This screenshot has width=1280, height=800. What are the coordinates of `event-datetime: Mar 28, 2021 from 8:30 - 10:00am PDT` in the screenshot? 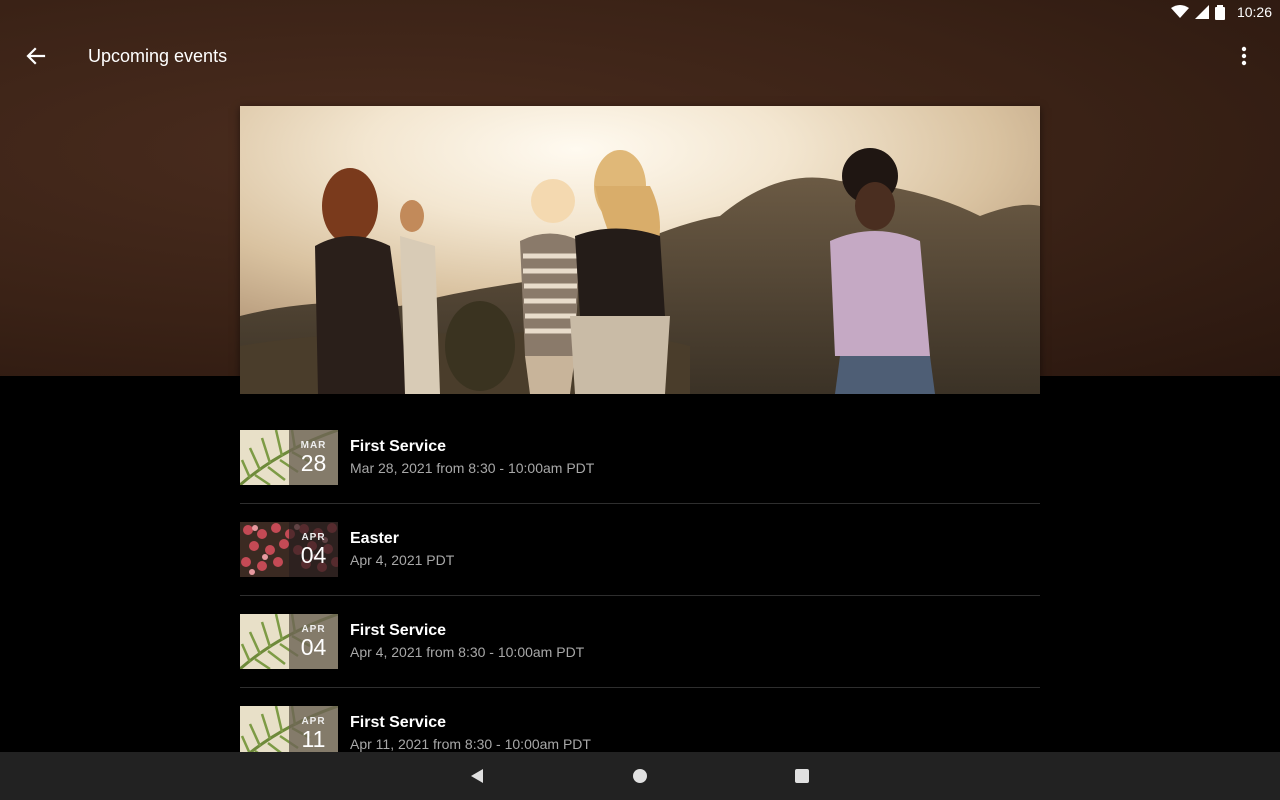 It's located at (472, 468).